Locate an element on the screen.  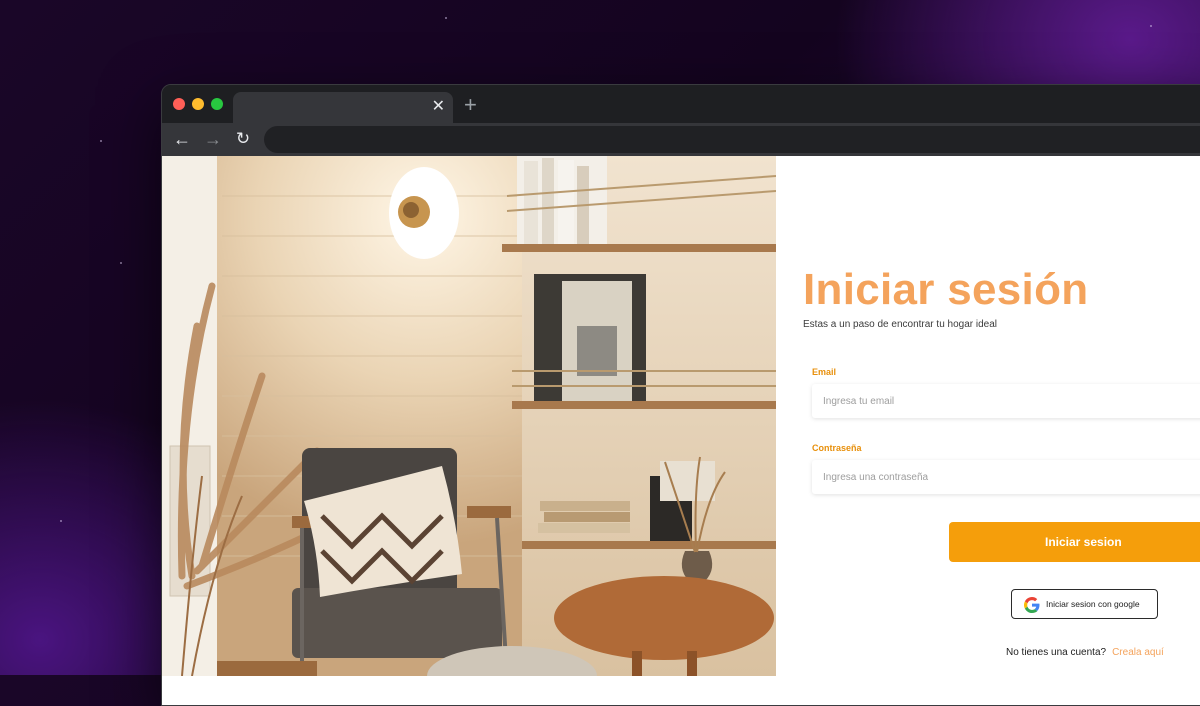
reload-icon: ↻ is located at coordinates (243, 139).